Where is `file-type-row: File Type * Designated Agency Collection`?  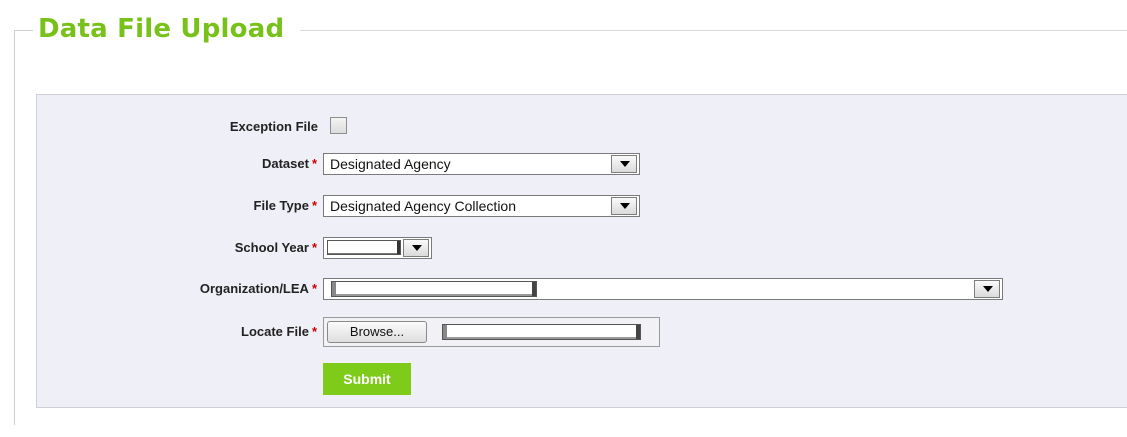 file-type-row: File Type * Designated Agency Collection is located at coordinates (582, 207).